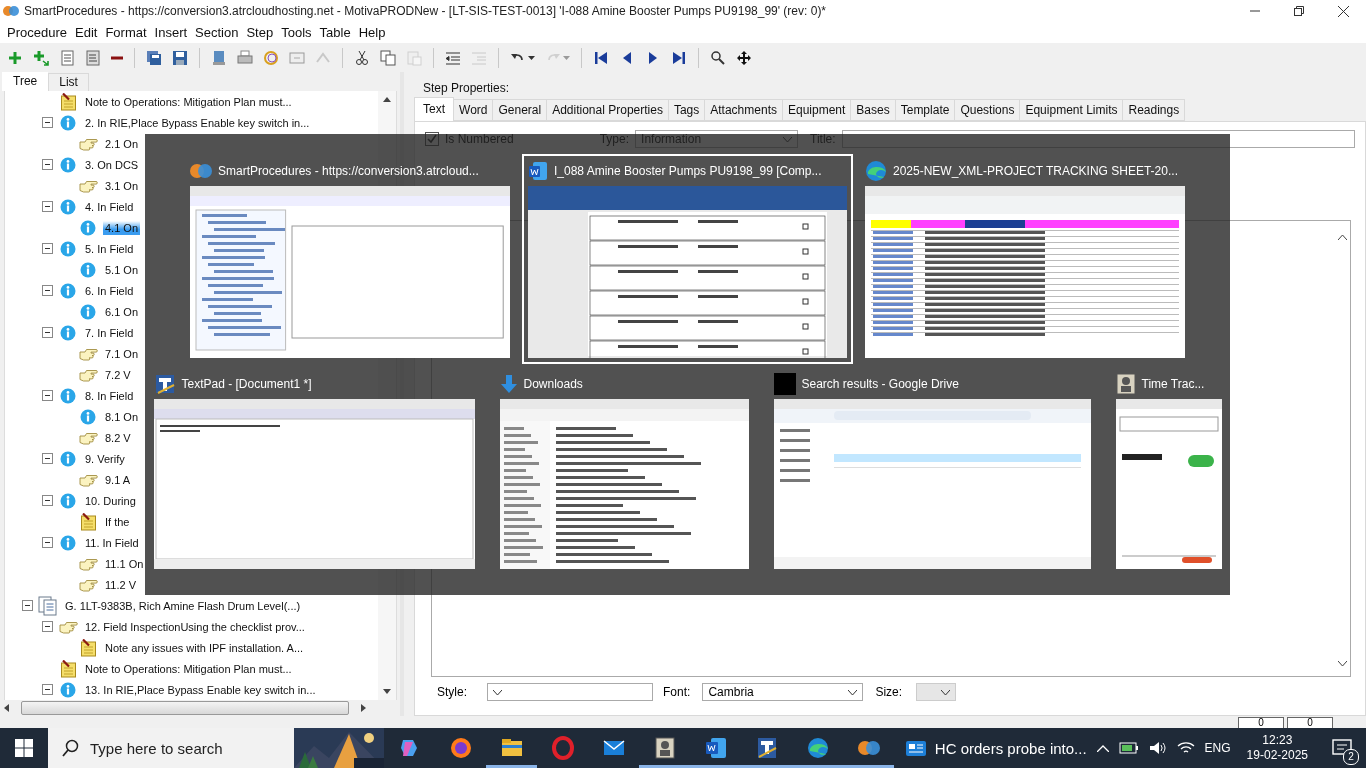  What do you see at coordinates (387, 691) in the screenshot?
I see `down-arrow-icon` at bounding box center [387, 691].